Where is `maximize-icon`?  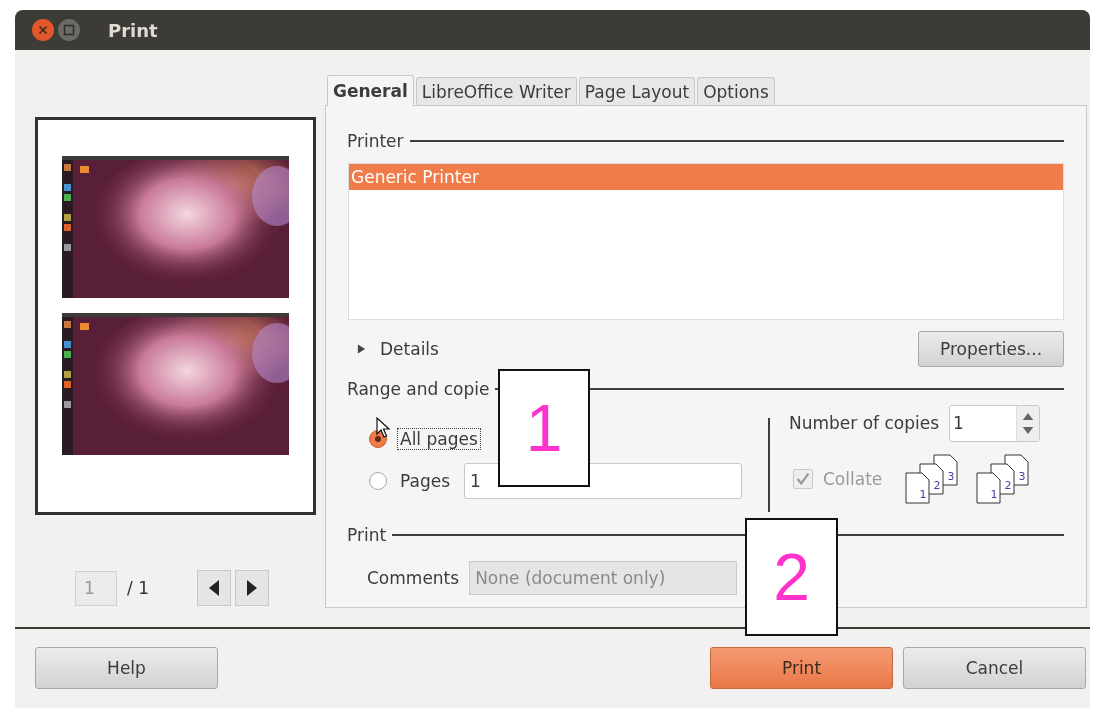 maximize-icon is located at coordinates (69, 30).